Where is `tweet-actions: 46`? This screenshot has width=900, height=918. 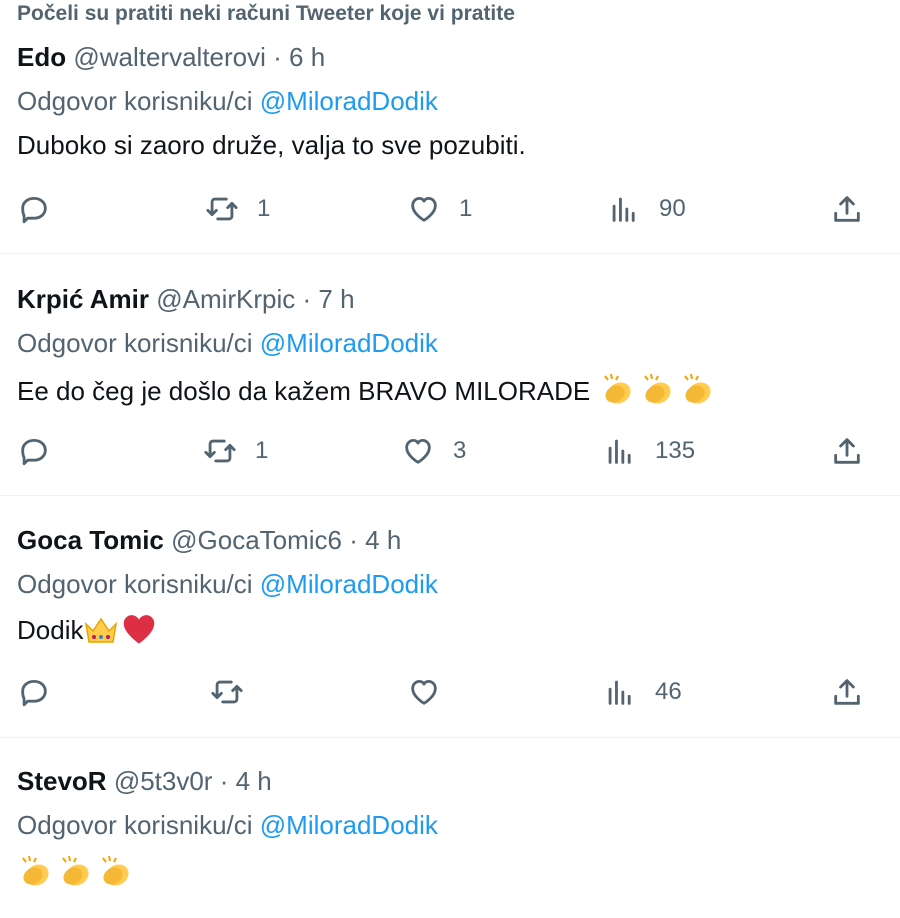 tweet-actions: 46 is located at coordinates (450, 695).